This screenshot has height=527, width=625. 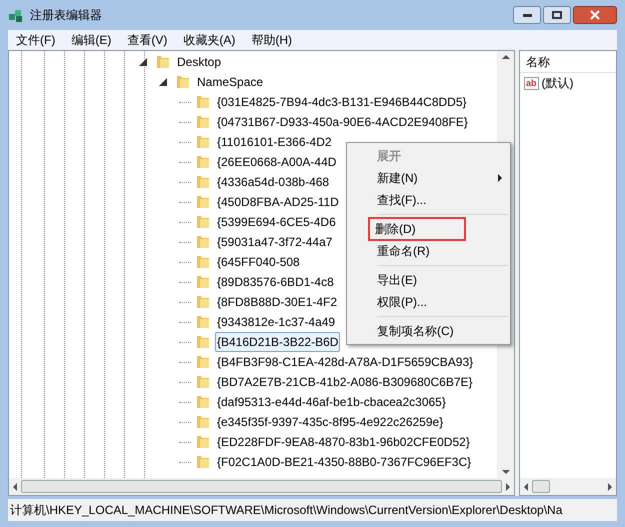 What do you see at coordinates (345, 362) in the screenshot?
I see `tree-item: {B4FB3F98-C1EA-428d-A78A-D1F5659CBA93}` at bounding box center [345, 362].